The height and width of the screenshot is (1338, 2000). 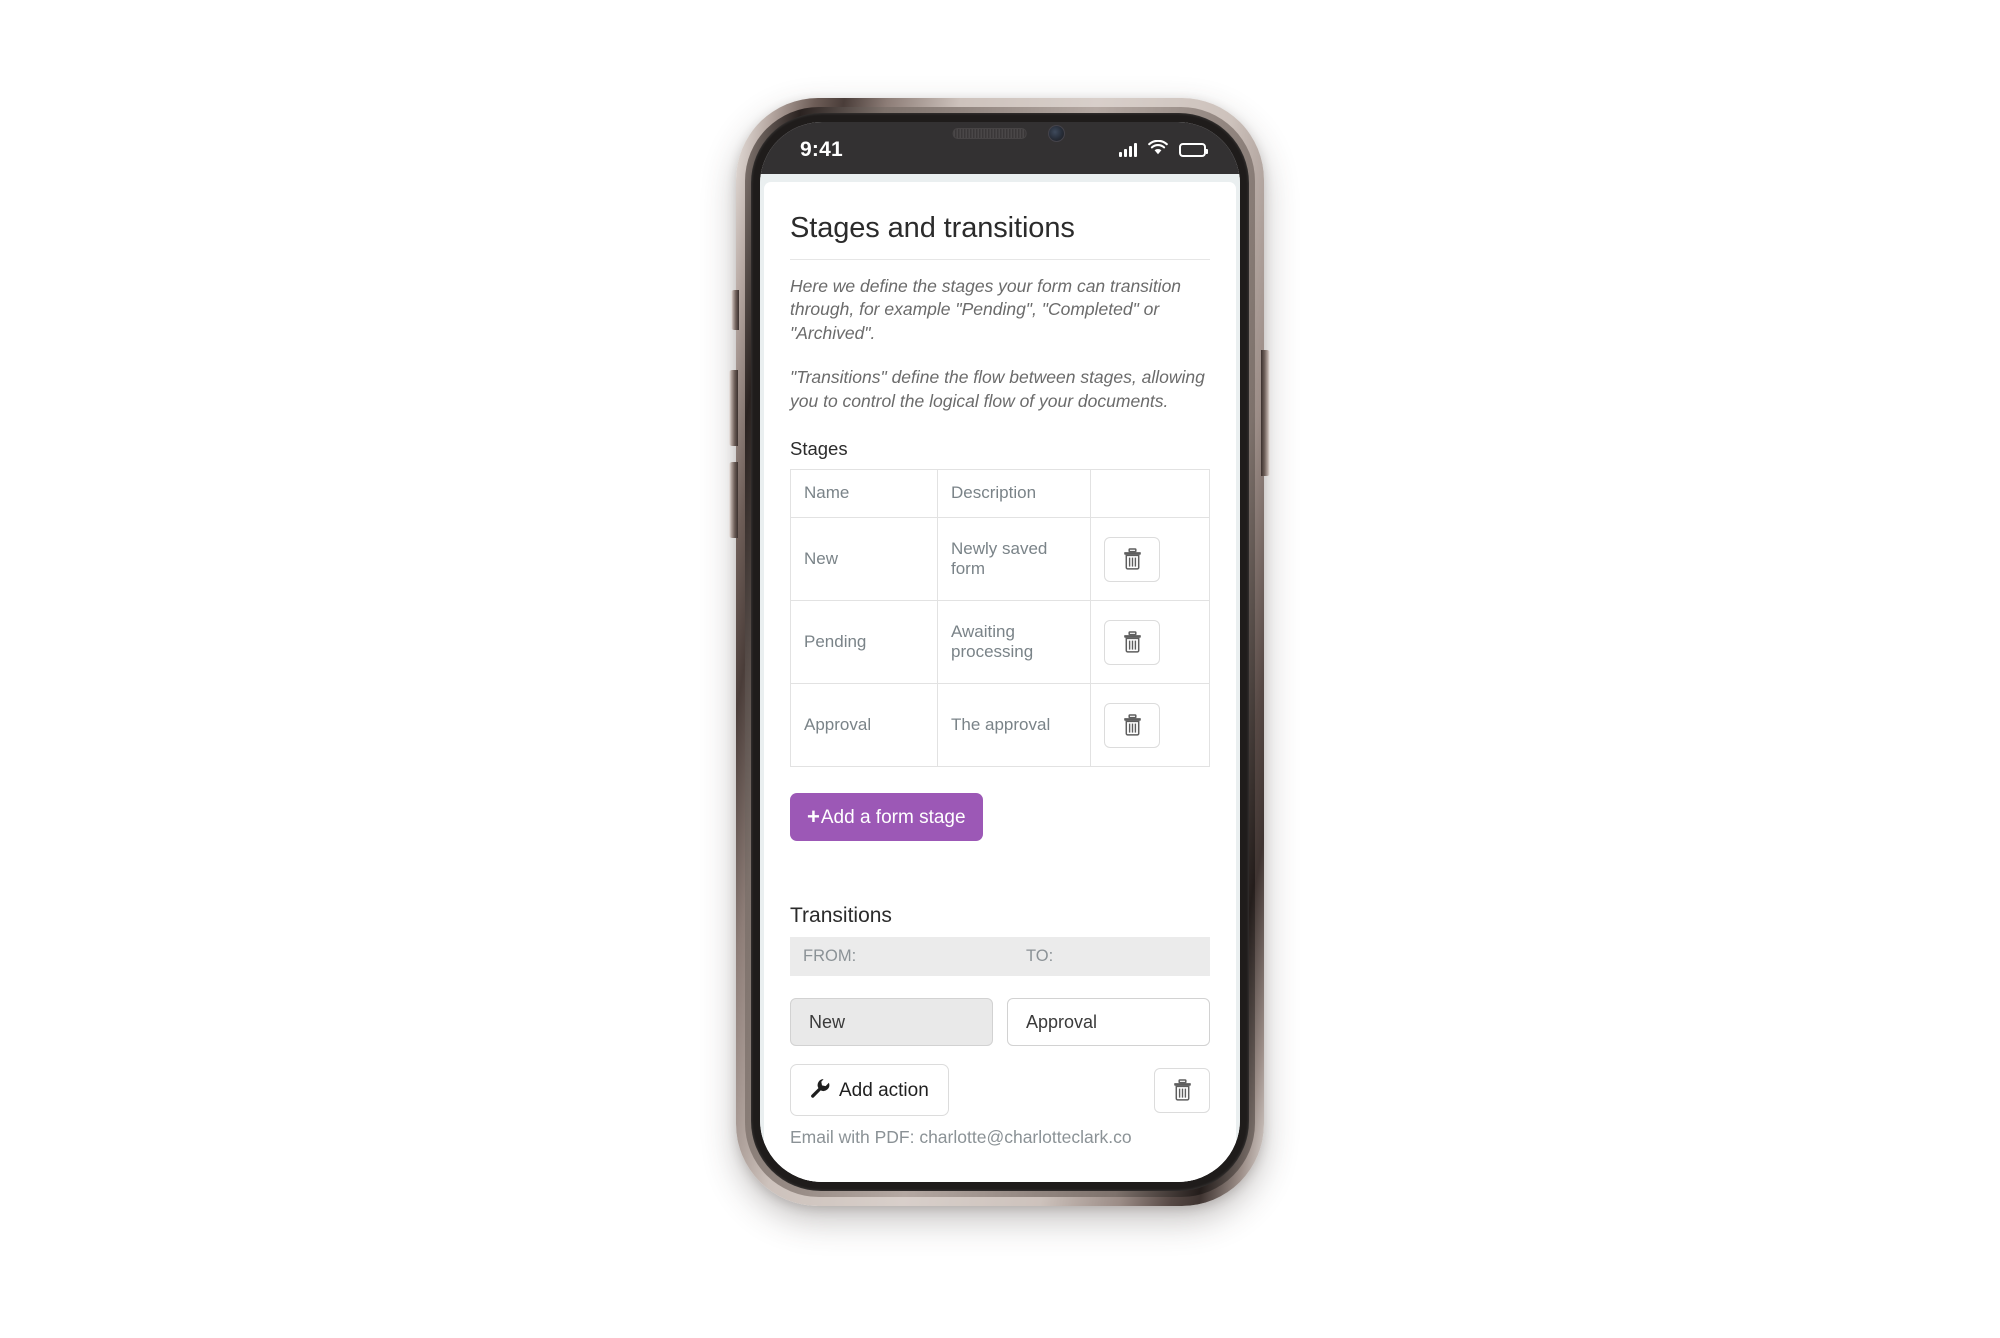 I want to click on to-label: TO:, so click(x=1040, y=956).